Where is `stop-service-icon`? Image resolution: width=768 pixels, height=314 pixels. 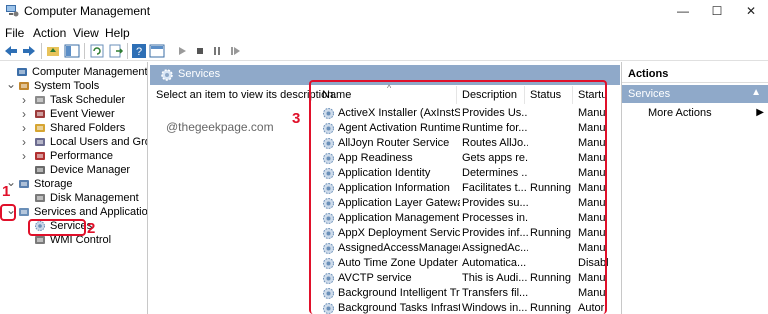
stop-service-icon is located at coordinates (200, 51).